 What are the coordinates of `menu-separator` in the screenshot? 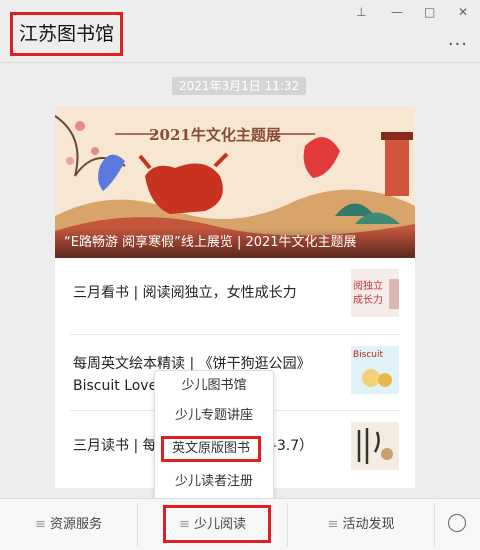 It's located at (434, 524).